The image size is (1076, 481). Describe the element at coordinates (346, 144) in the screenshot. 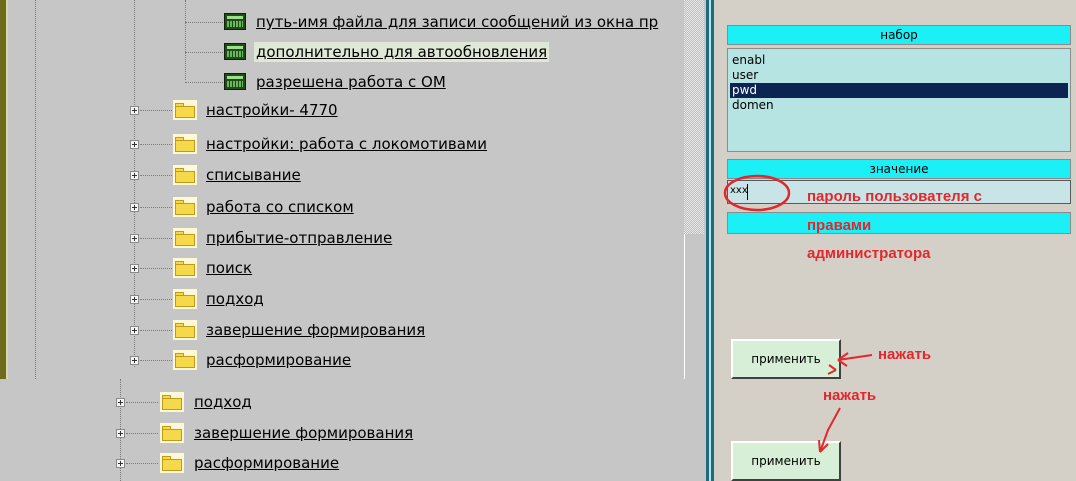

I see `tree-item-label: настройки: работа с локомотивами` at that location.